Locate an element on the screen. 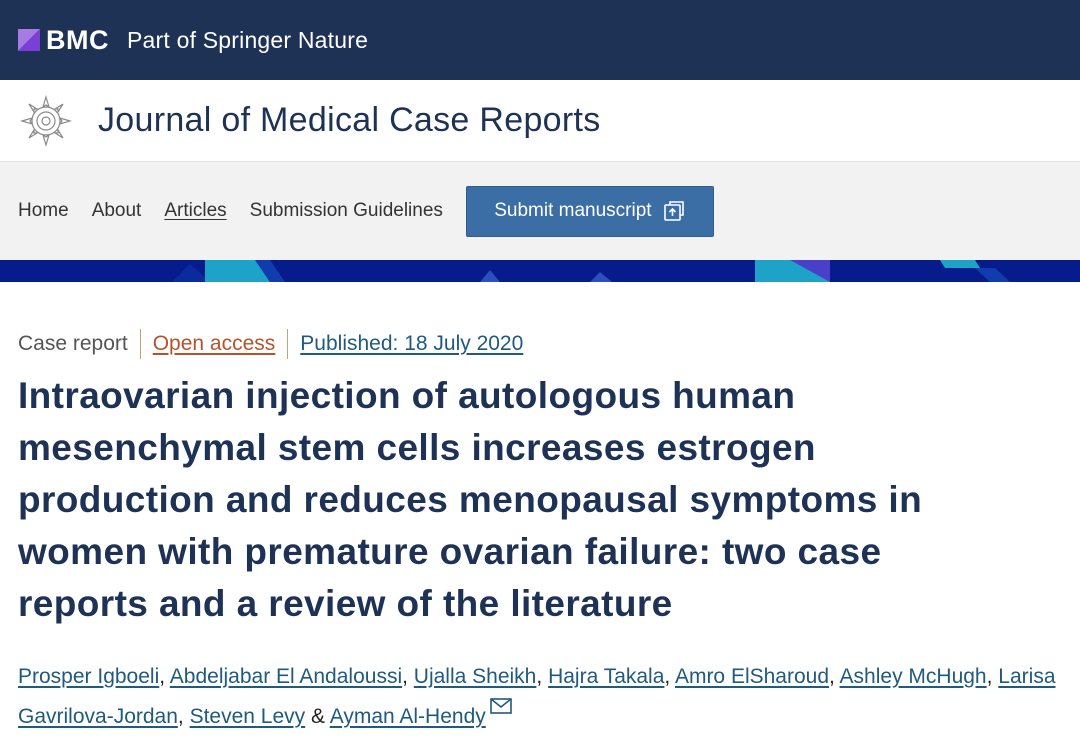 Image resolution: width=1080 pixels, height=745 pixels. bmc-logo: BMC is located at coordinates (63, 40).